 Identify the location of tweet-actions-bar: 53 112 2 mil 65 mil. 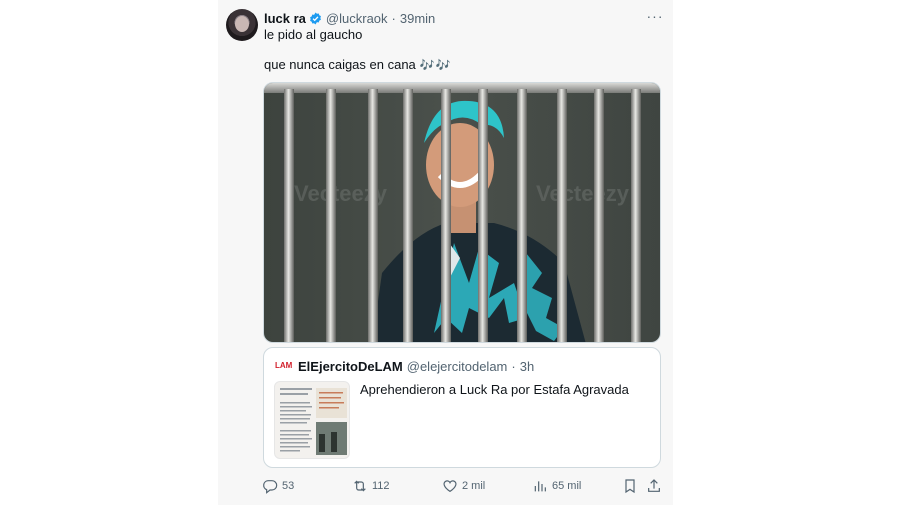
(463, 486).